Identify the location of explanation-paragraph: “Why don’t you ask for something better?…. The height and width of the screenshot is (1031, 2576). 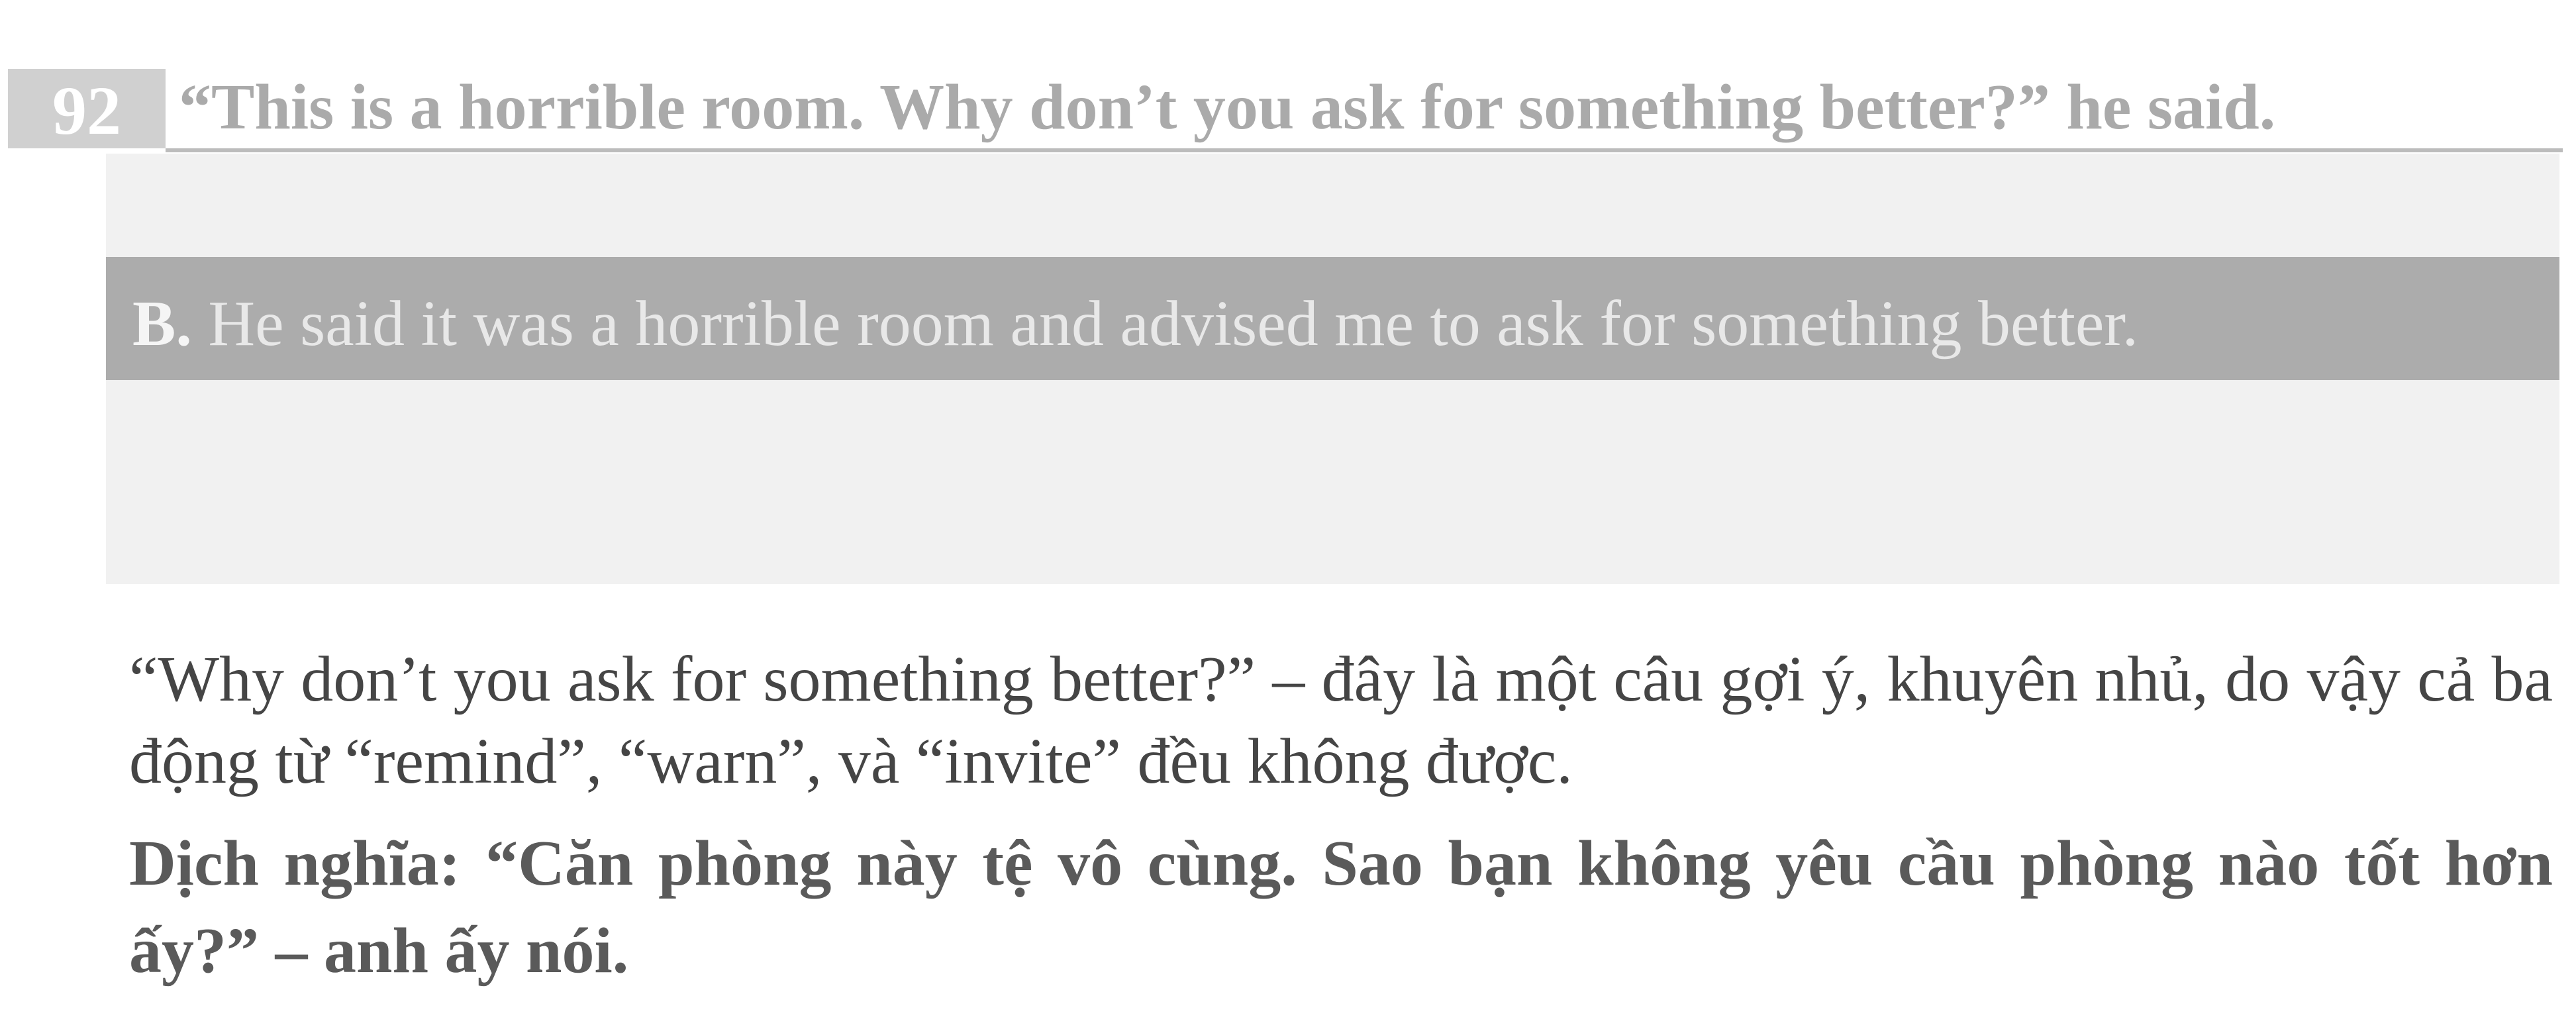
(1341, 720).